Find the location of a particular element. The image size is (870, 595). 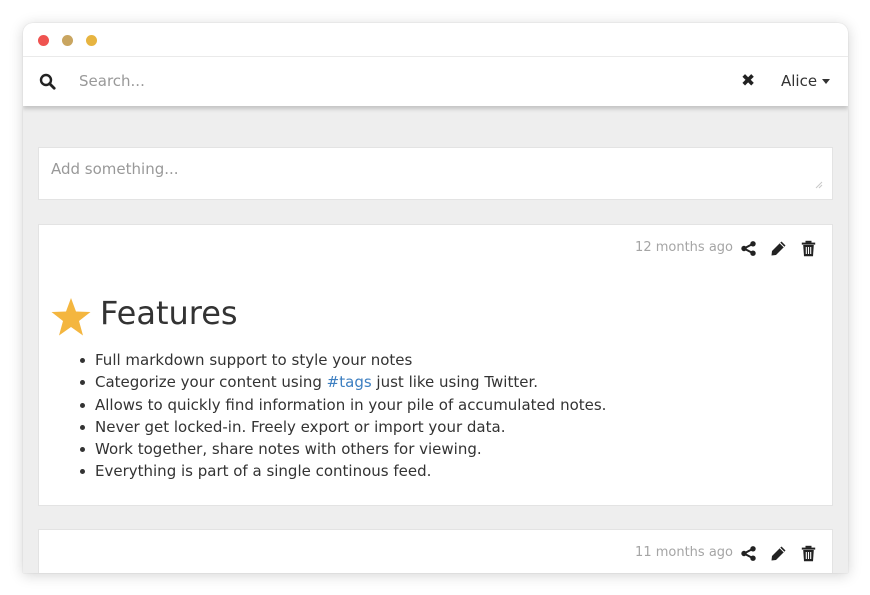

note-title: Features is located at coordinates (169, 313).